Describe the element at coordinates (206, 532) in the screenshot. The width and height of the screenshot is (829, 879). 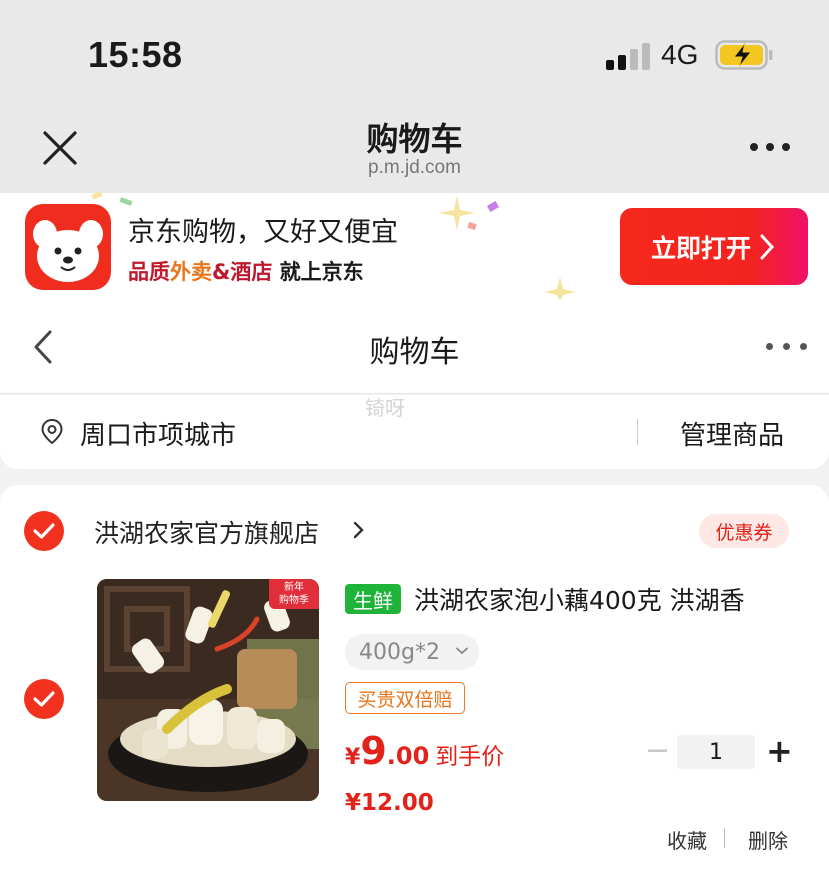
I see `shop-name: 洪湖农家官方旗舰店` at that location.